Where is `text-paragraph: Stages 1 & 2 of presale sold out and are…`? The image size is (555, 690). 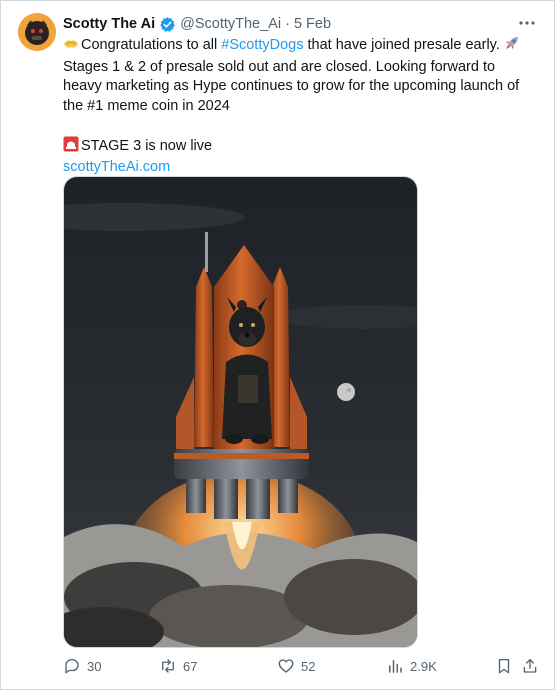
text-paragraph: Stages 1 & 2 of presale sold out and are… is located at coordinates (291, 86).